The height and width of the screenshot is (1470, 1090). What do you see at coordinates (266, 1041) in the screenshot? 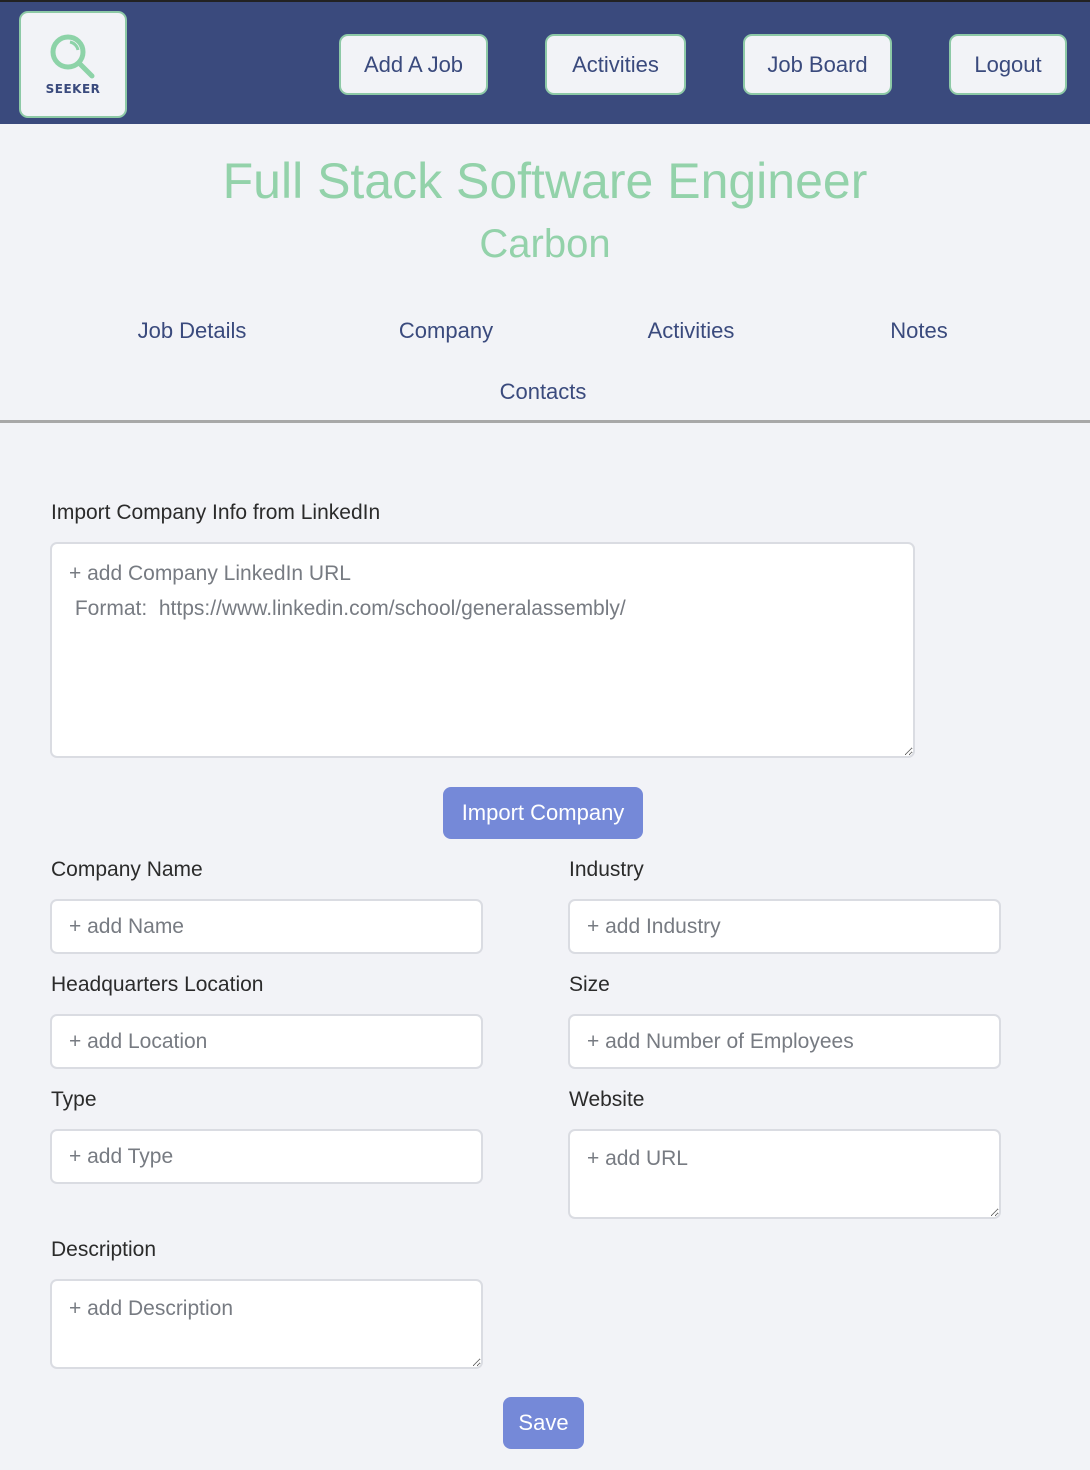
I see `hq-location-input` at bounding box center [266, 1041].